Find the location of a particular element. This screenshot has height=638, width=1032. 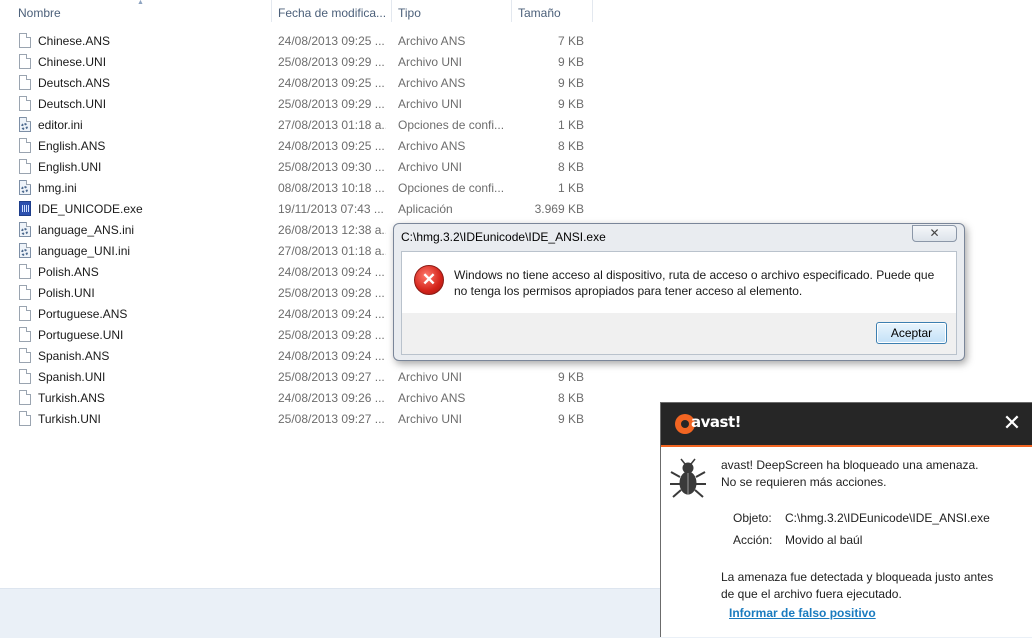

avast-close-button: ✕ is located at coordinates (1012, 424).